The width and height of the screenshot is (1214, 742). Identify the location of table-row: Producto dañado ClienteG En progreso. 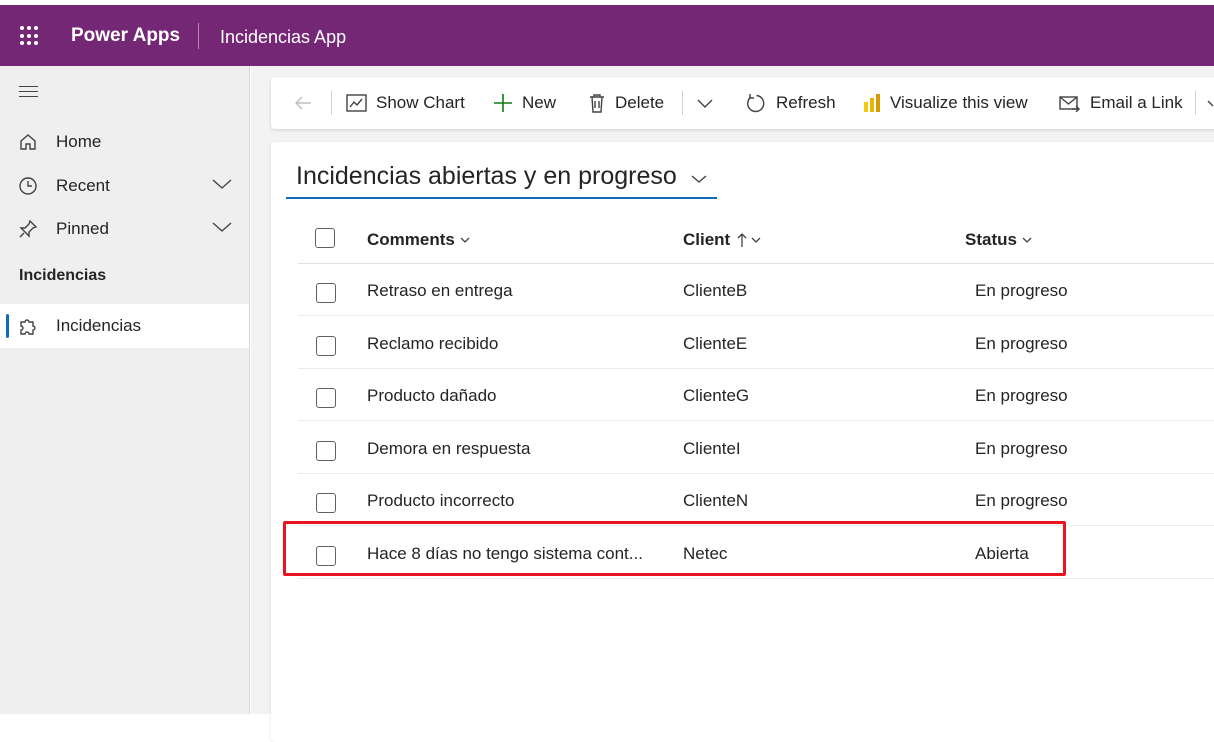
(756, 395).